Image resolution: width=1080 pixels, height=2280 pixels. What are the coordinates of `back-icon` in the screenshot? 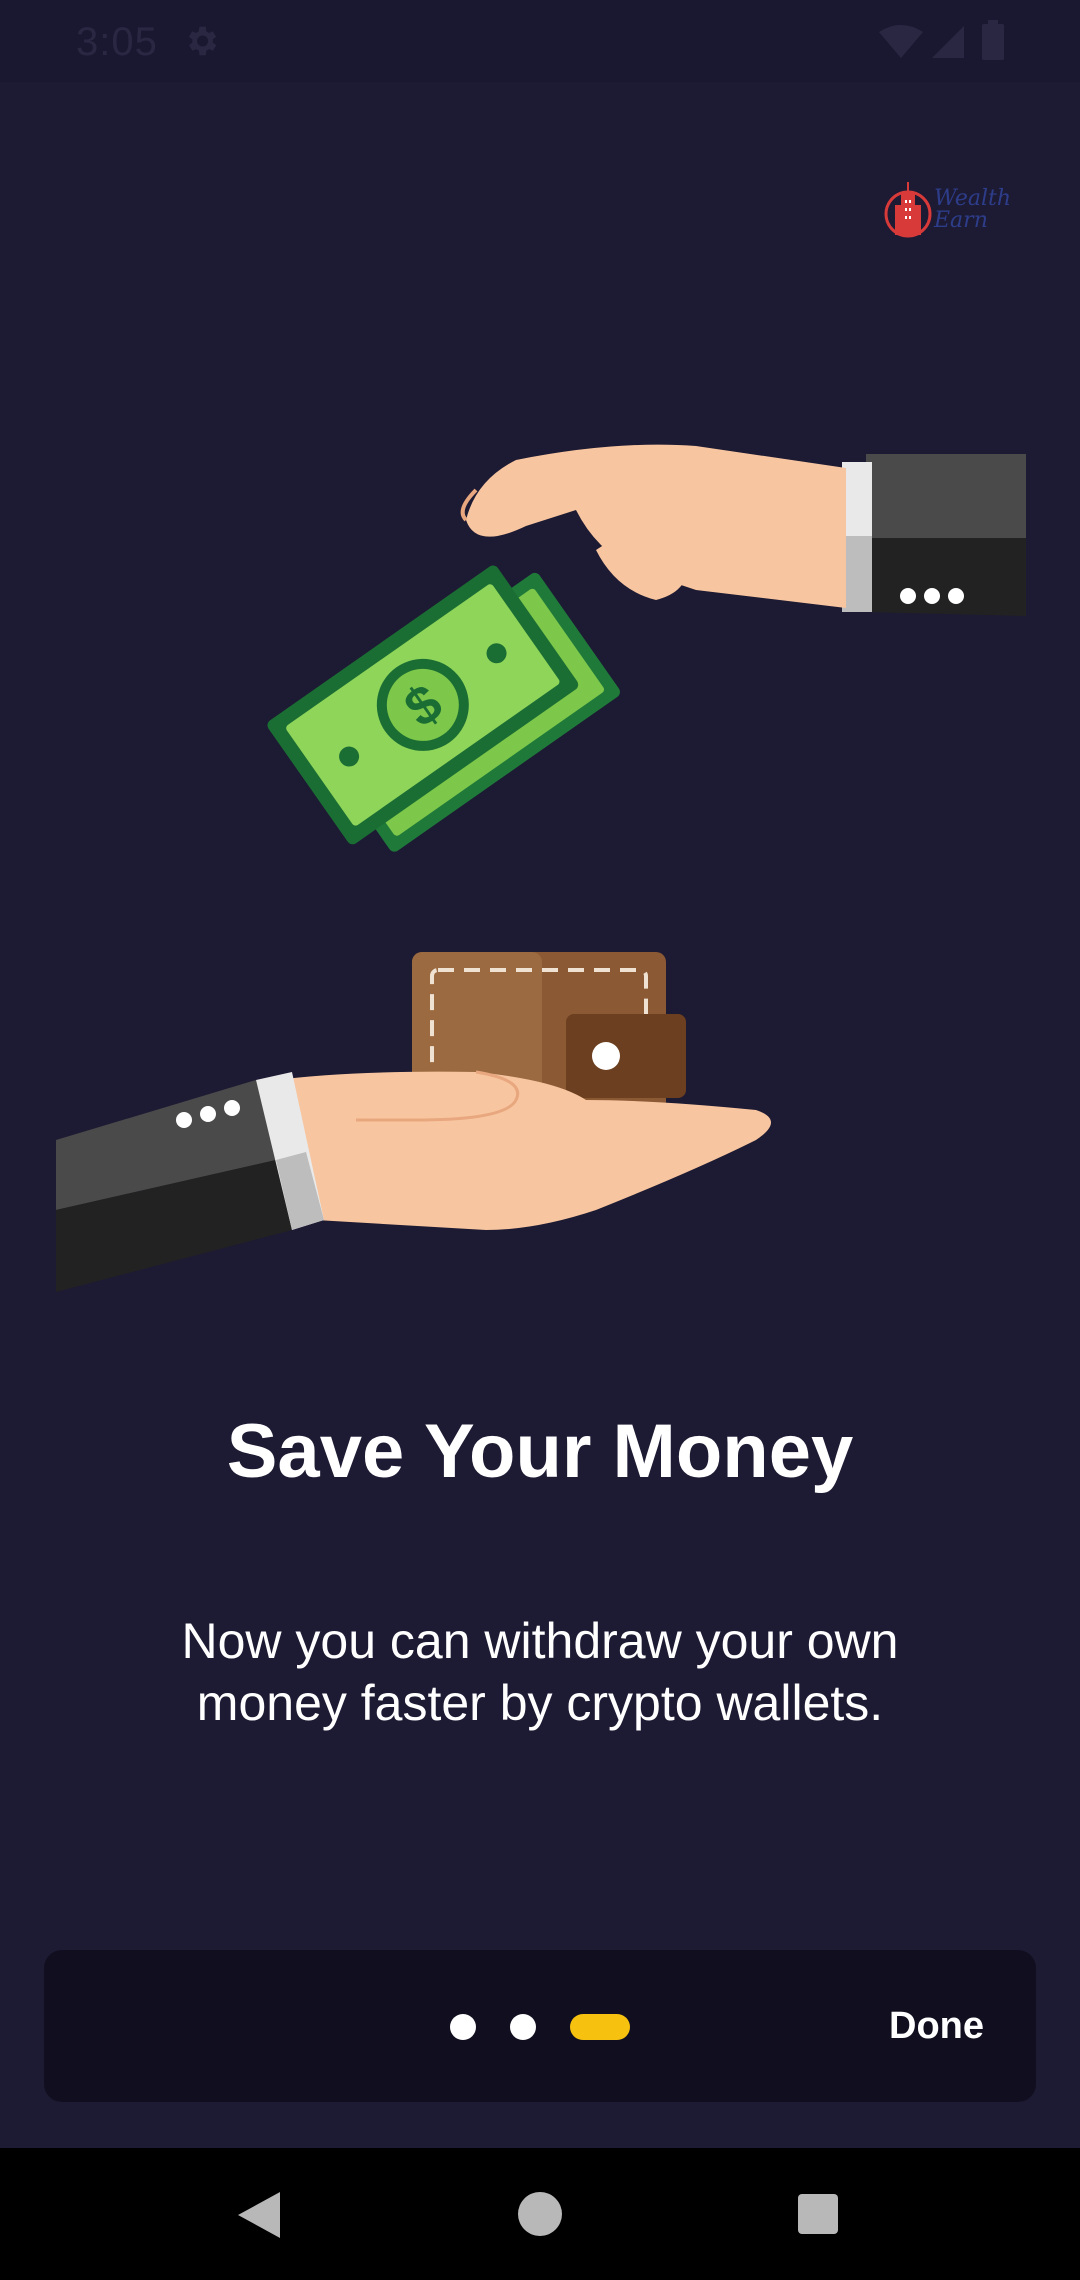 It's located at (259, 2215).